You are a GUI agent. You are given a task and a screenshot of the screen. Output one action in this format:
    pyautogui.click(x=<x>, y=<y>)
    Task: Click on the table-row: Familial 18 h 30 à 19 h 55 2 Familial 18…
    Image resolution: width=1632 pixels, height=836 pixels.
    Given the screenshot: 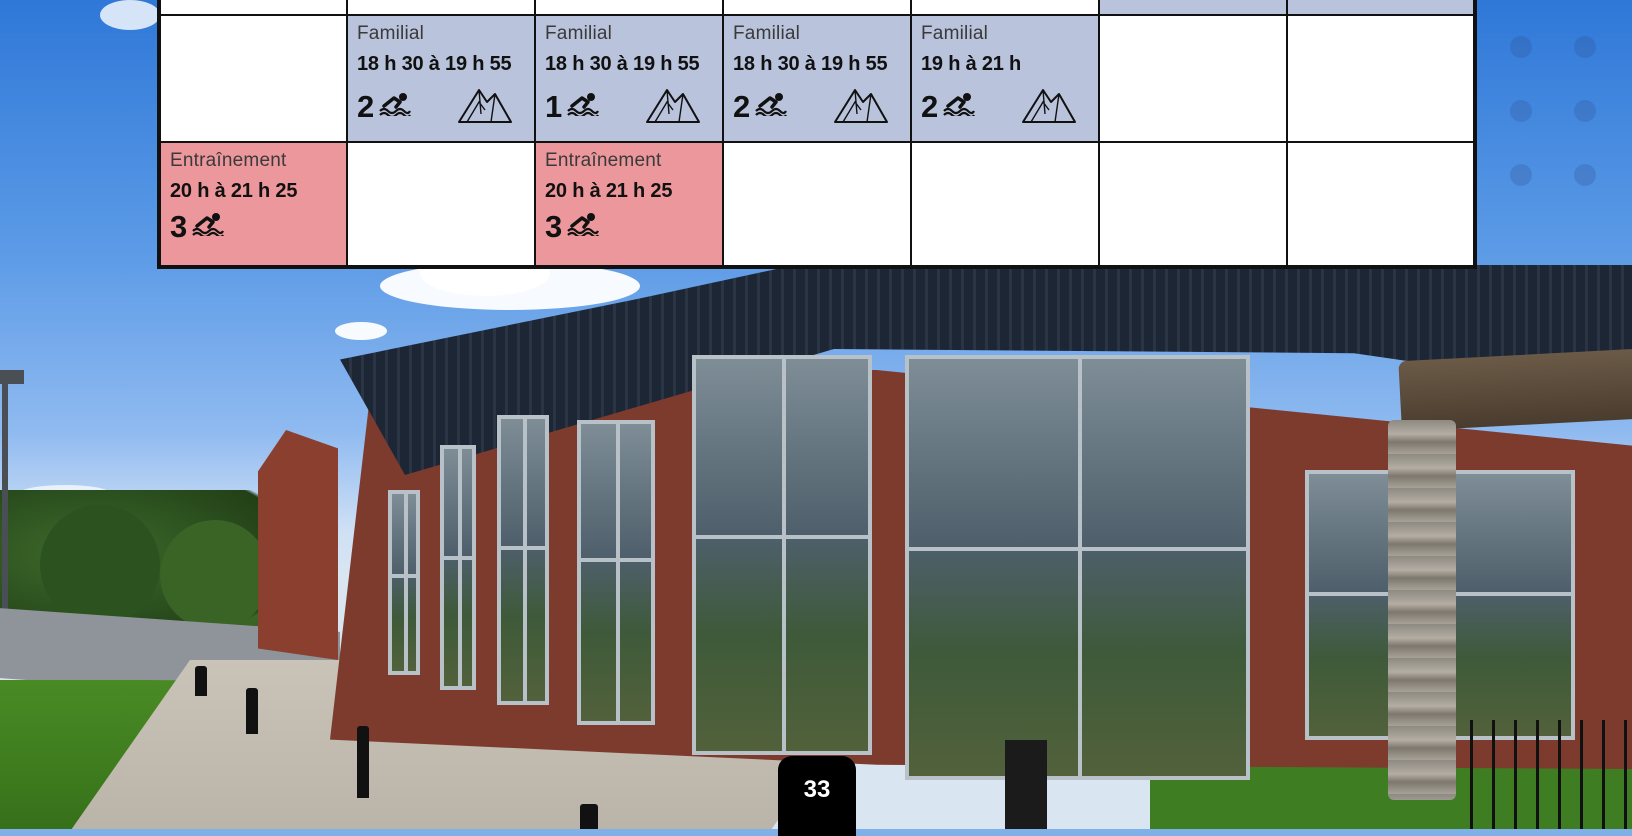 What is the action you would take?
    pyautogui.click(x=817, y=78)
    